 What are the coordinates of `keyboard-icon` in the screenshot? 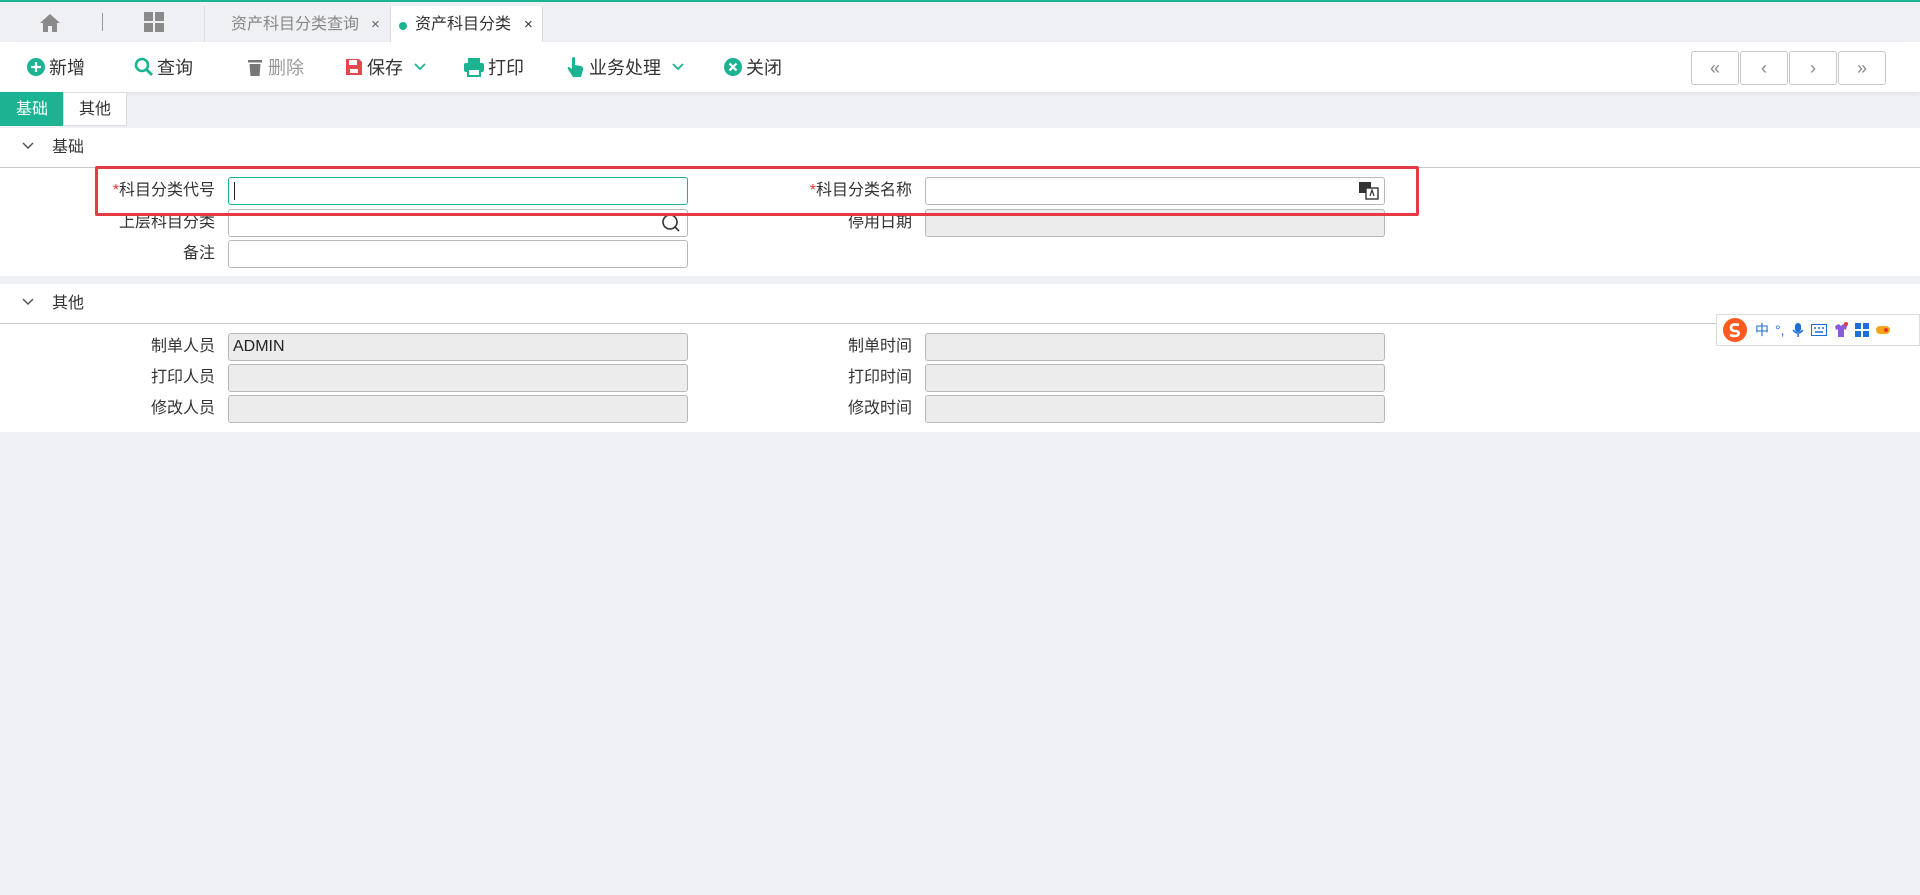 It's located at (1818, 330).